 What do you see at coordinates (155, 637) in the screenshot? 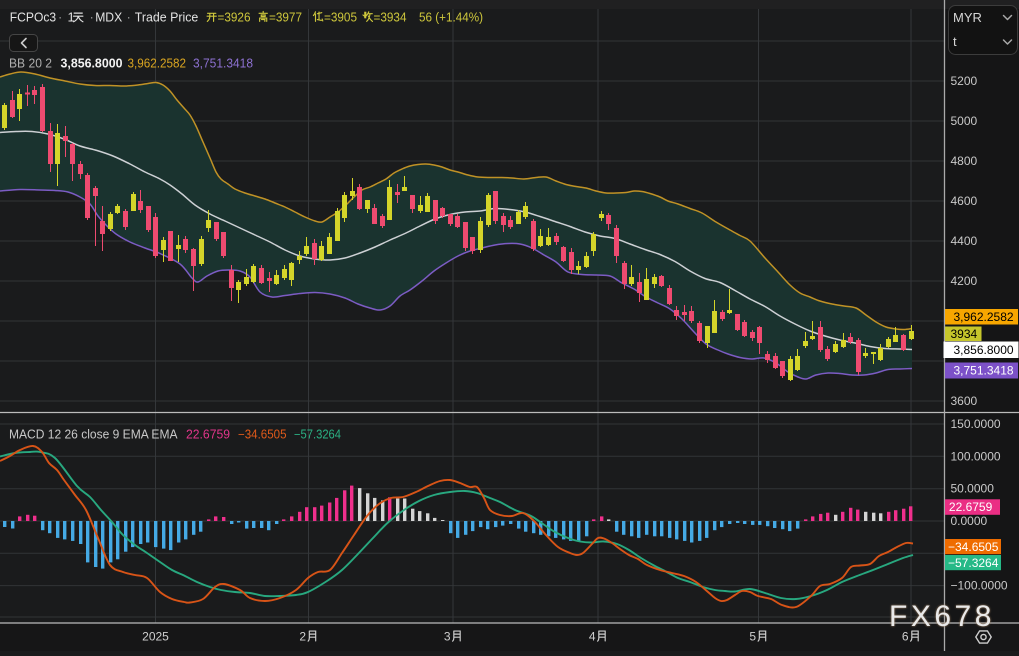
I see `svg-text: 2025` at bounding box center [155, 637].